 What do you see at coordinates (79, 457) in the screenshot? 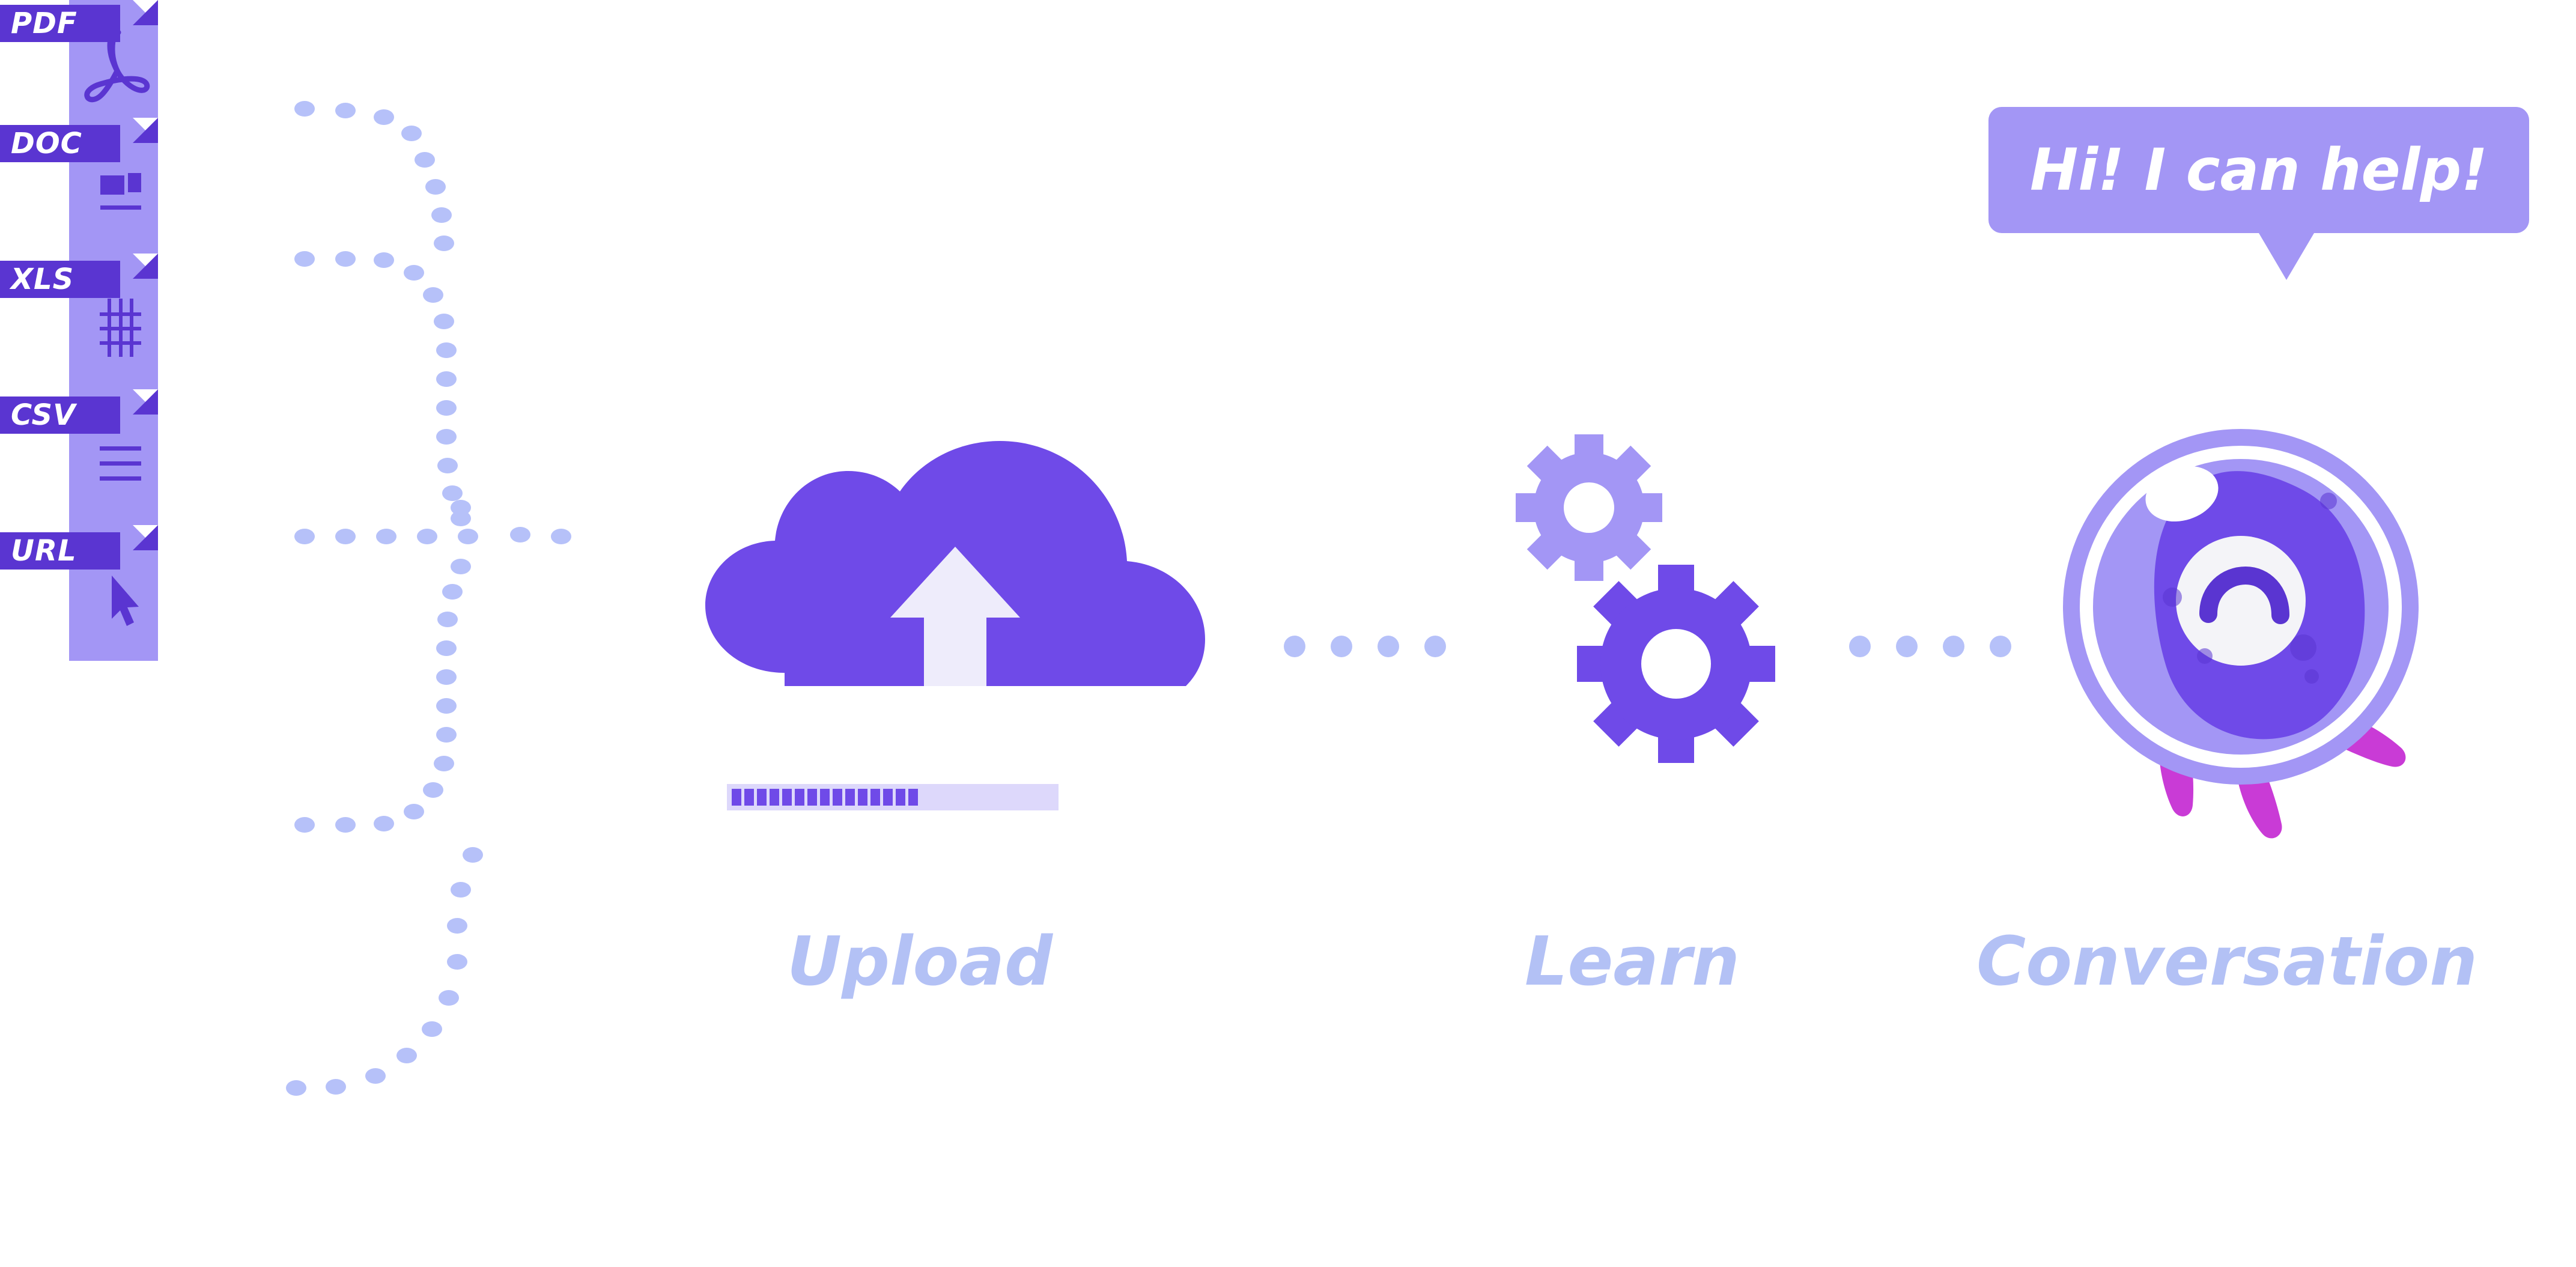
I see `csv-file-icon: CSV` at bounding box center [79, 457].